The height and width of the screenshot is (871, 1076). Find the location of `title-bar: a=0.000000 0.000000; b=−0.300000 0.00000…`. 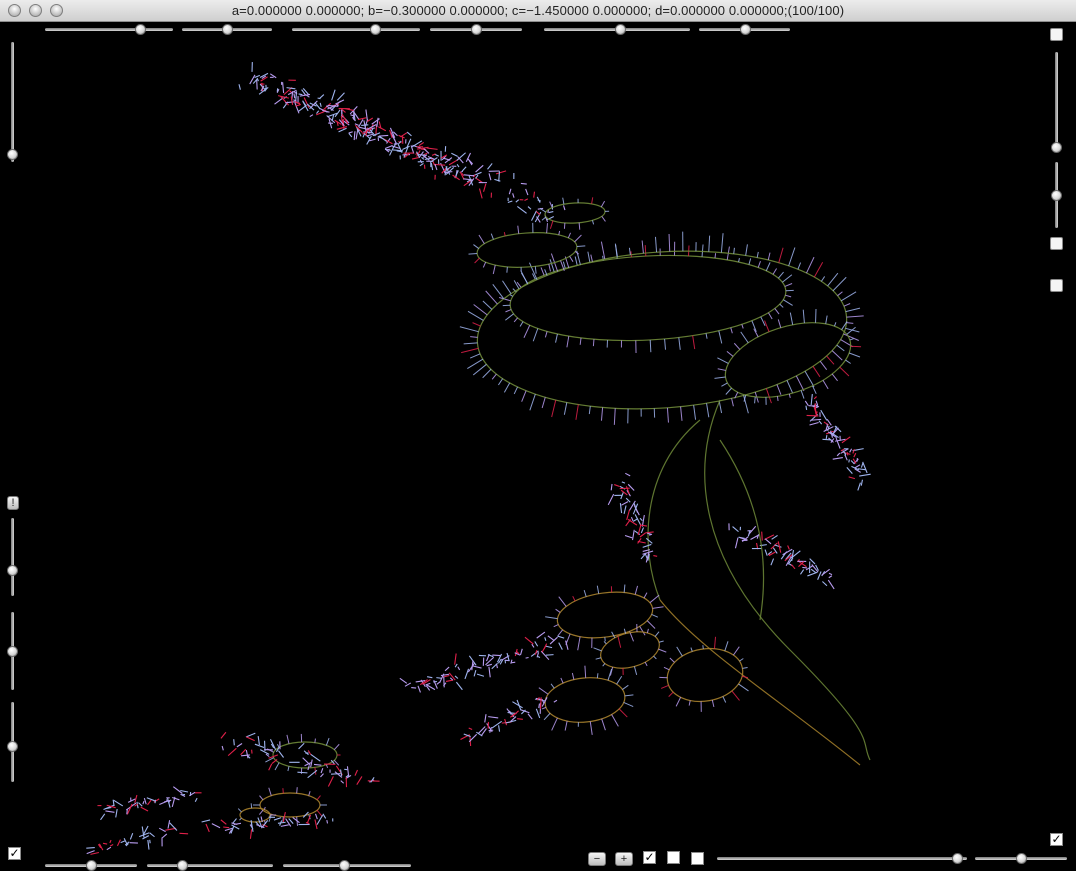

title-bar: a=0.000000 0.000000; b=−0.300000 0.00000… is located at coordinates (538, 11).